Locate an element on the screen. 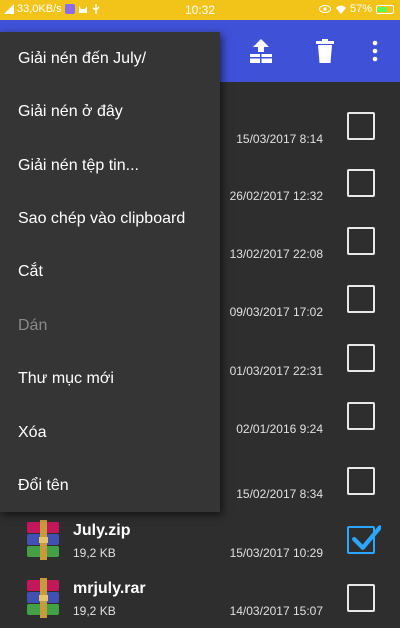  file-date: 26/02/2017 12:32 is located at coordinates (276, 196).